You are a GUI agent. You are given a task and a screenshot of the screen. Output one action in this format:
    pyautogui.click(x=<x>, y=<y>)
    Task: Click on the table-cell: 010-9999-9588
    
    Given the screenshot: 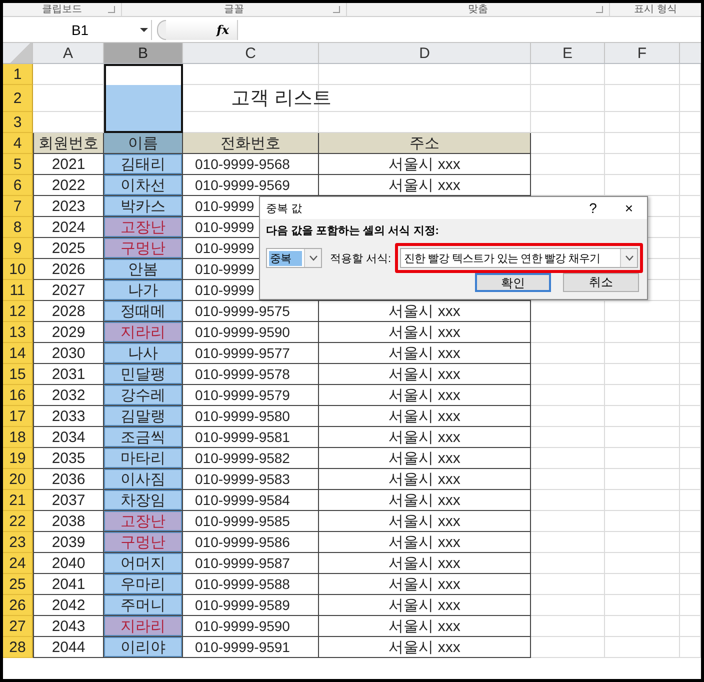 What is the action you would take?
    pyautogui.click(x=251, y=584)
    